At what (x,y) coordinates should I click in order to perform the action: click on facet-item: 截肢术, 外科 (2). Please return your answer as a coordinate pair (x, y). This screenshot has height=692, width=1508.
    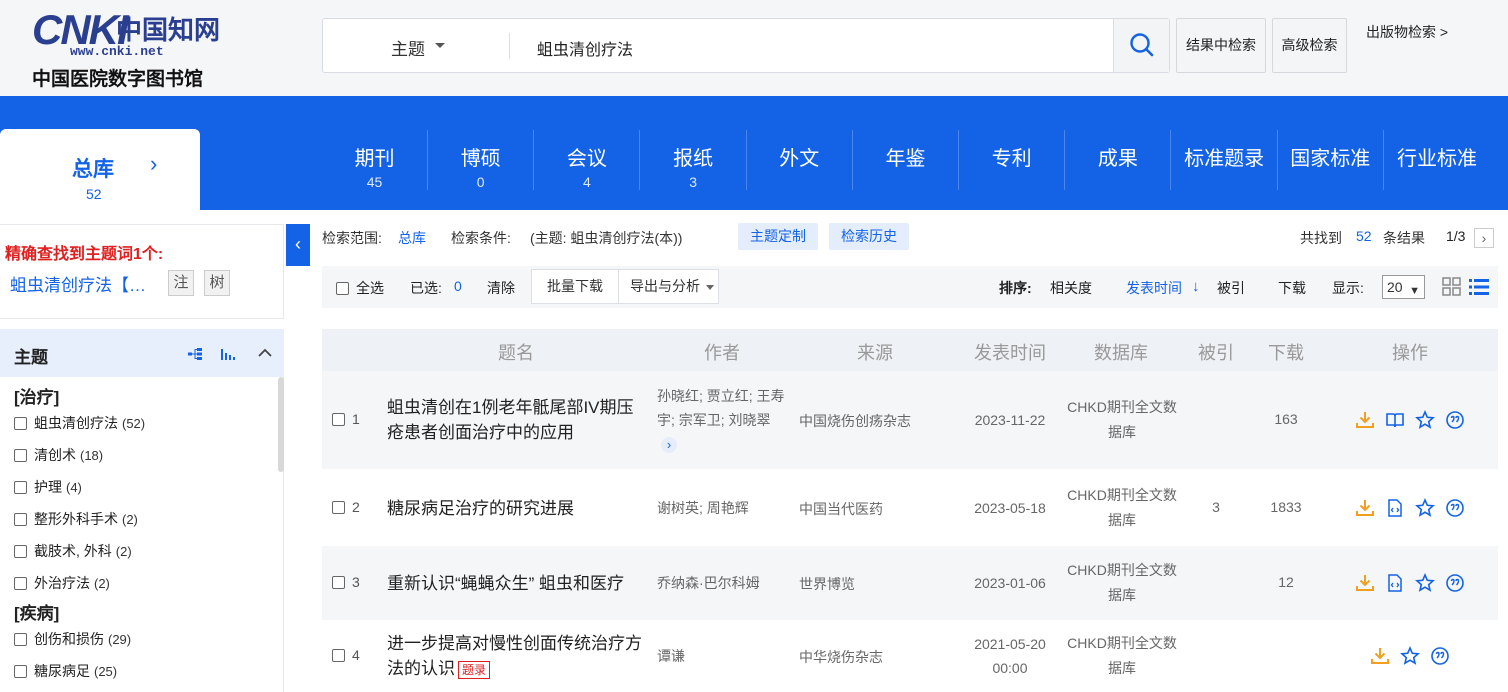
    Looking at the image, I should click on (73, 551).